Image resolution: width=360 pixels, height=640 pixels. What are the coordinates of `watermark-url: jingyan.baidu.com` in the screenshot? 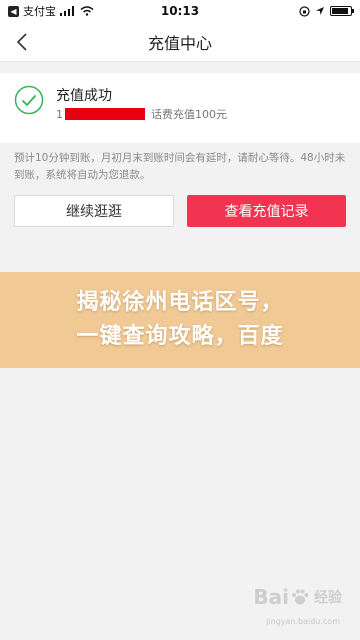 It's located at (303, 621).